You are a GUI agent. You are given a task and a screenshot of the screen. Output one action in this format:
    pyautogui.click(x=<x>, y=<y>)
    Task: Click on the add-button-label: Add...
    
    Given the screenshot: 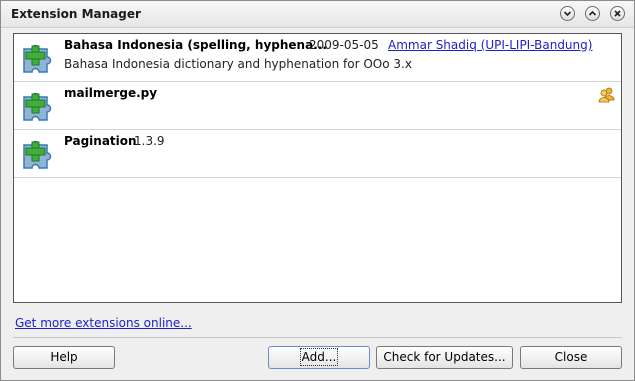 What is the action you would take?
    pyautogui.click(x=319, y=357)
    